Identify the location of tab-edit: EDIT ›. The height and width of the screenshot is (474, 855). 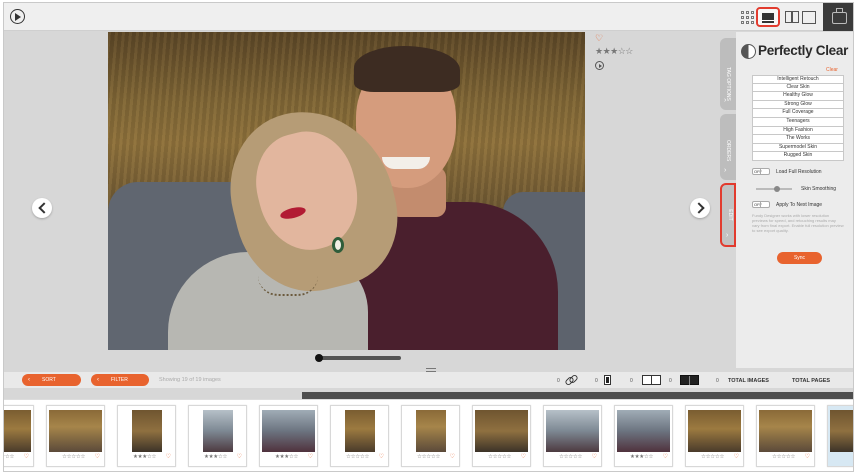
(728, 215).